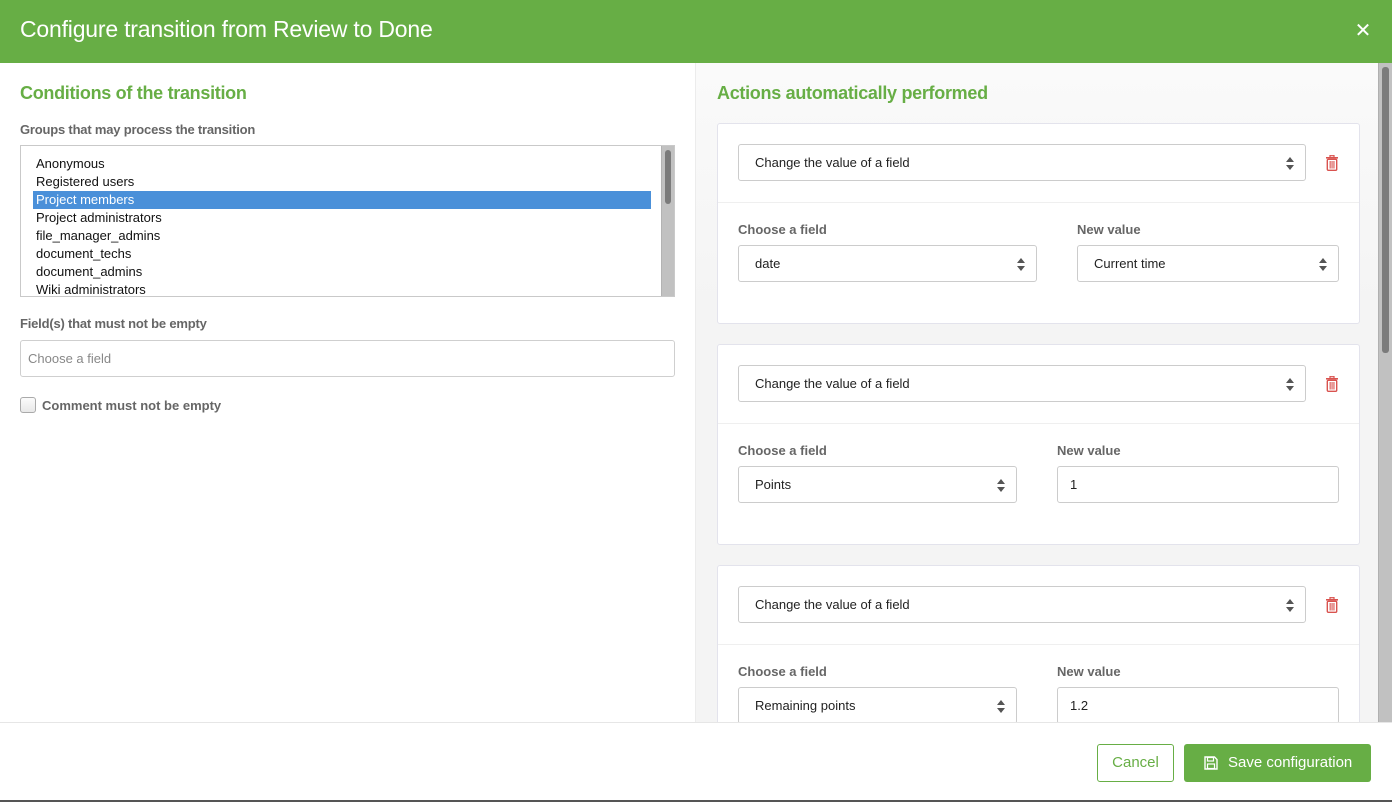 The width and height of the screenshot is (1392, 802). What do you see at coordinates (133, 93) in the screenshot?
I see `conditions-title: Conditions of the transition` at bounding box center [133, 93].